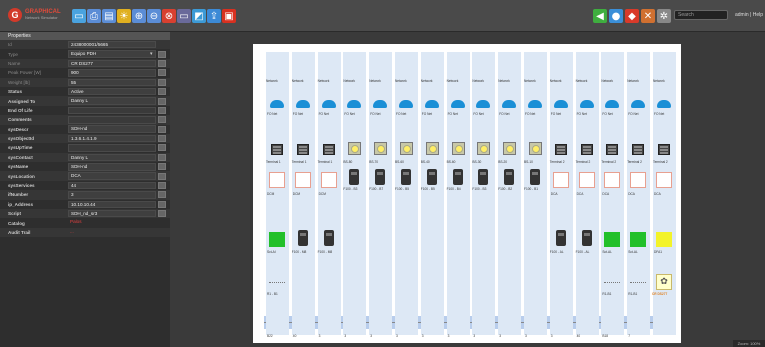 This screenshot has width=765, height=347. I want to click on property-value: 3, so click(112, 195).